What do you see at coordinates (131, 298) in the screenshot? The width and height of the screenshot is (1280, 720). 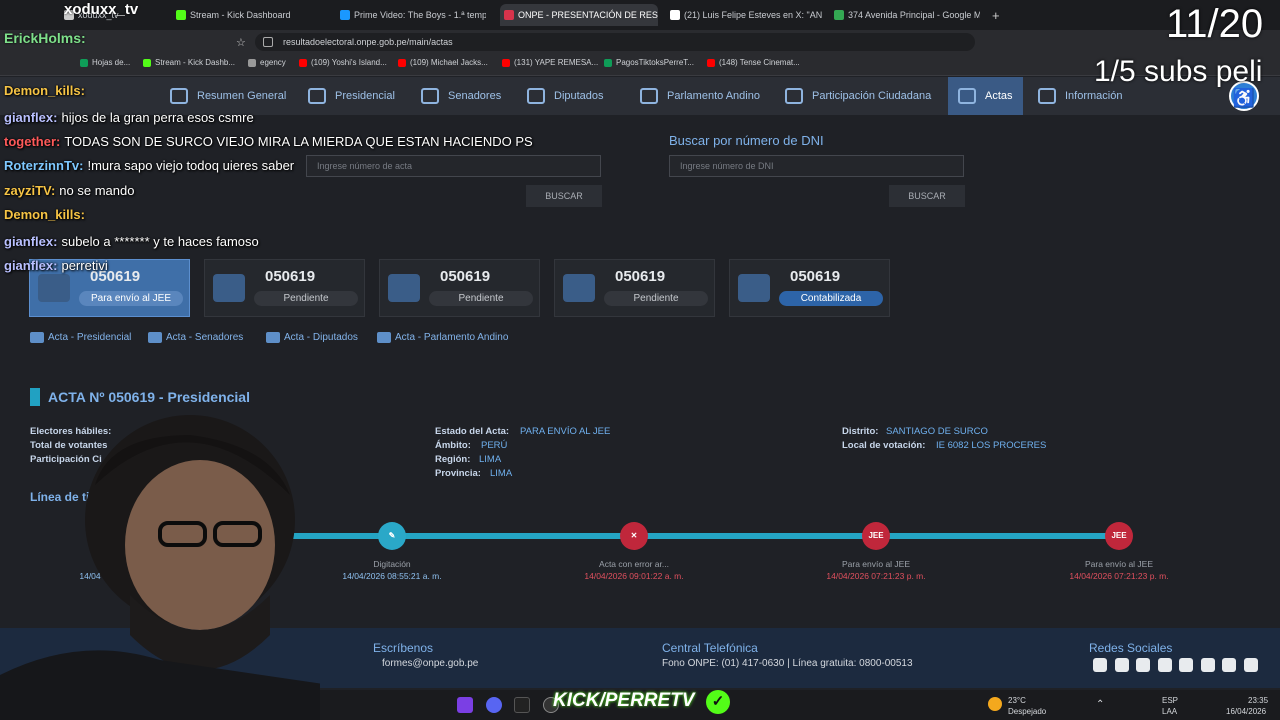 I see `card-status-badge: Para envío al JEE` at bounding box center [131, 298].